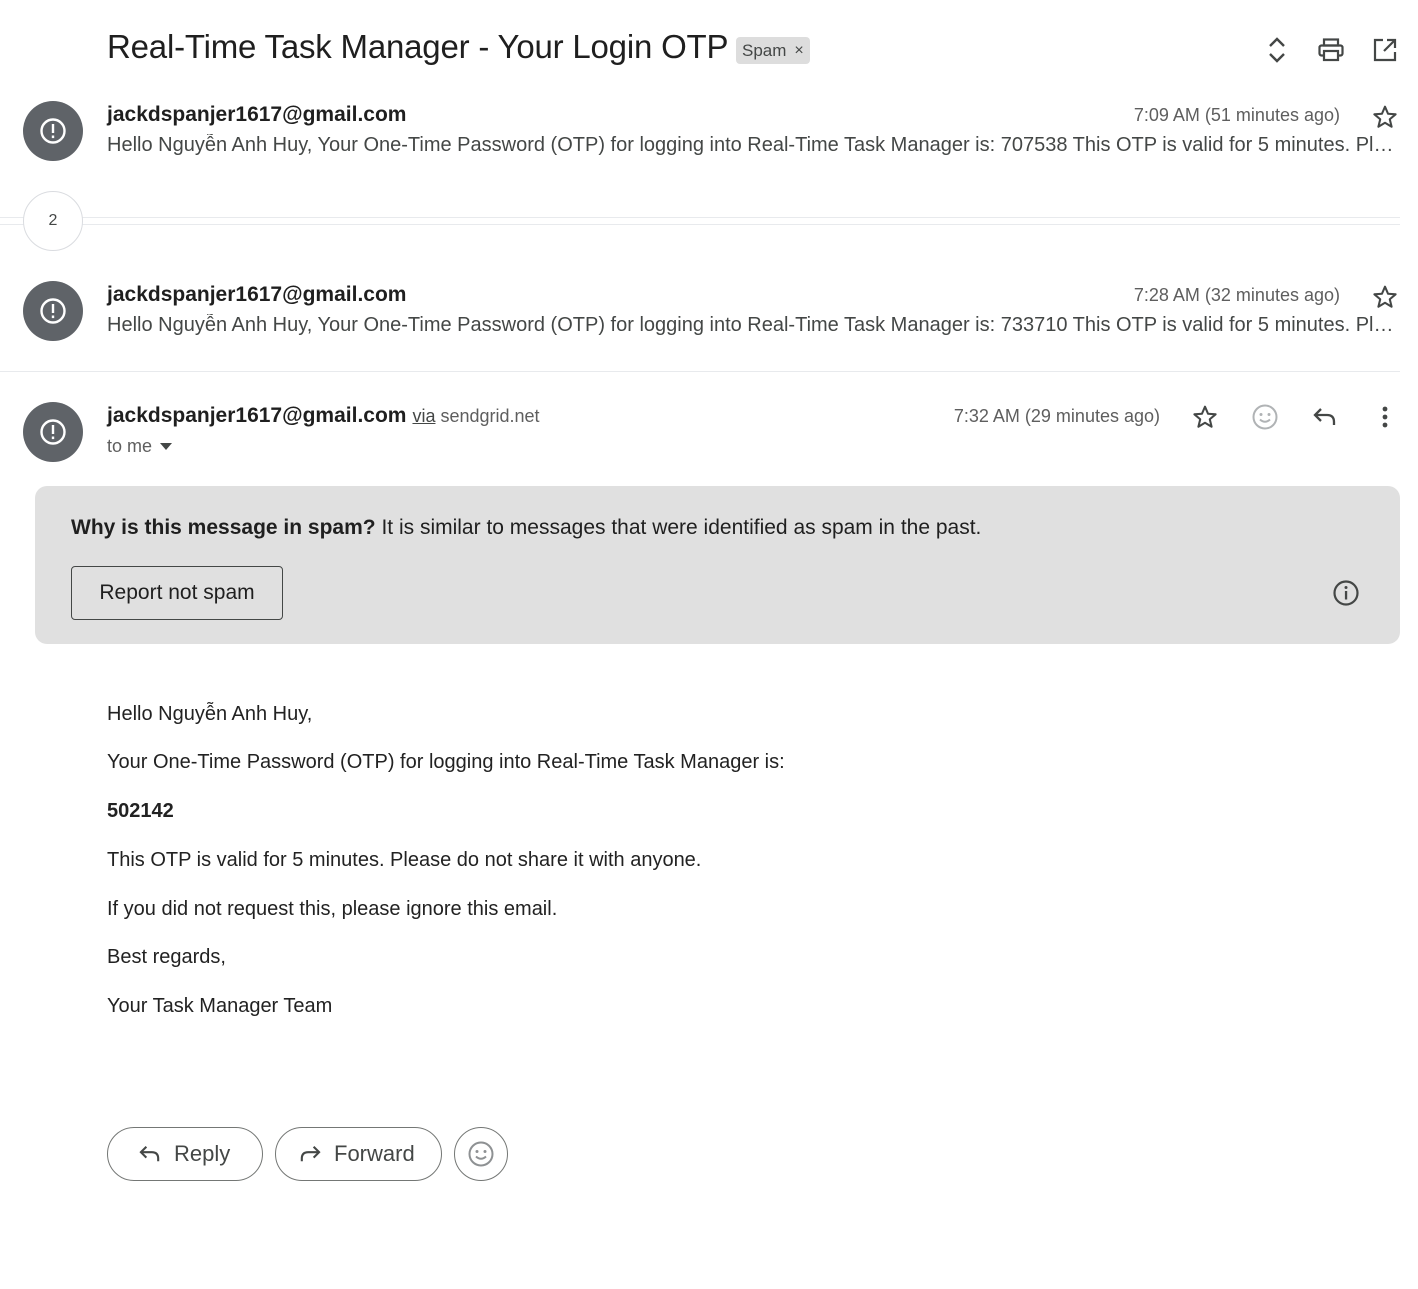  I want to click on via-label: via, so click(423, 416).